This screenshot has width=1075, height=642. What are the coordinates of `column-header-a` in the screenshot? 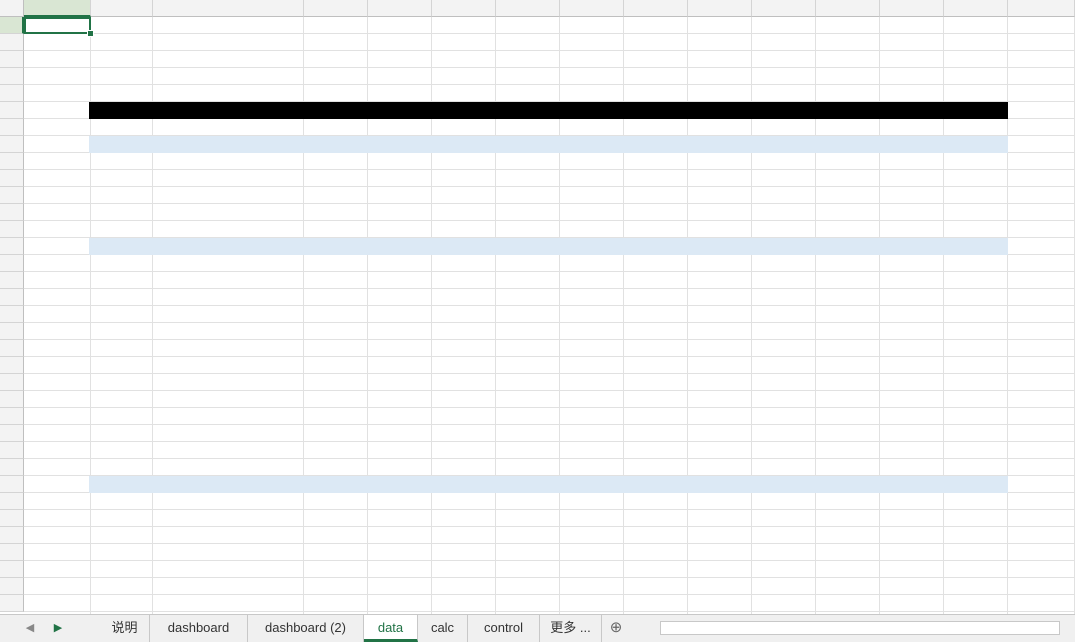 It's located at (57, 8).